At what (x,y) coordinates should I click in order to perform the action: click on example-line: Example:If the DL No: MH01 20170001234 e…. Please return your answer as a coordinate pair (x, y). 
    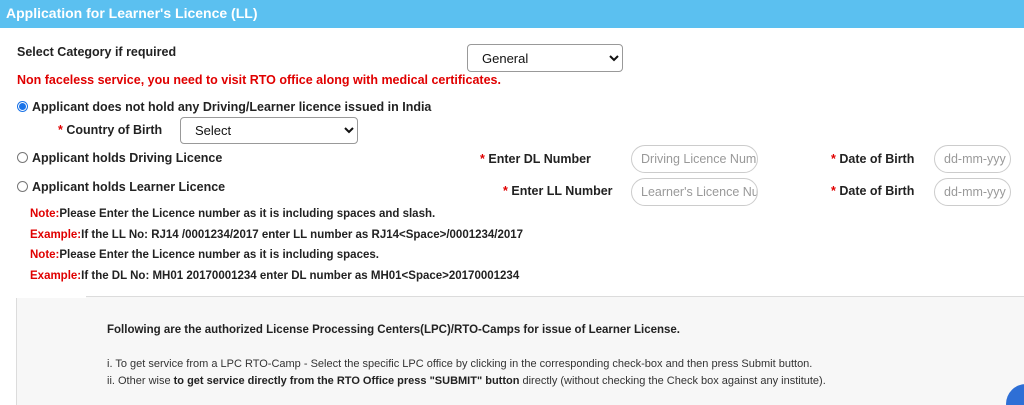
    Looking at the image, I should click on (274, 276).